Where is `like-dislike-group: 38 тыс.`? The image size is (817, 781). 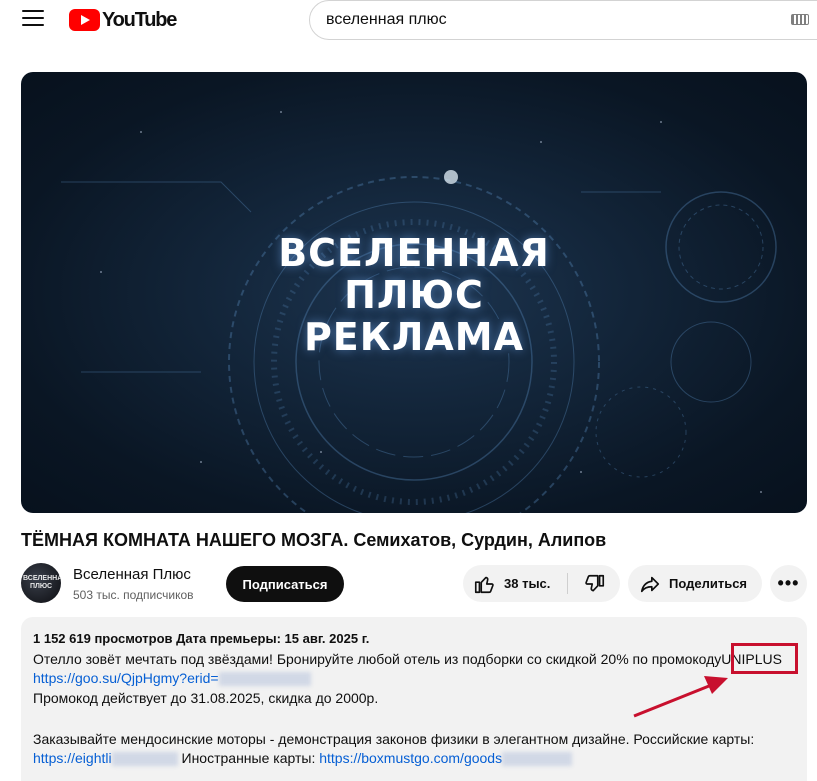
like-dislike-group: 38 тыс. is located at coordinates (541, 583).